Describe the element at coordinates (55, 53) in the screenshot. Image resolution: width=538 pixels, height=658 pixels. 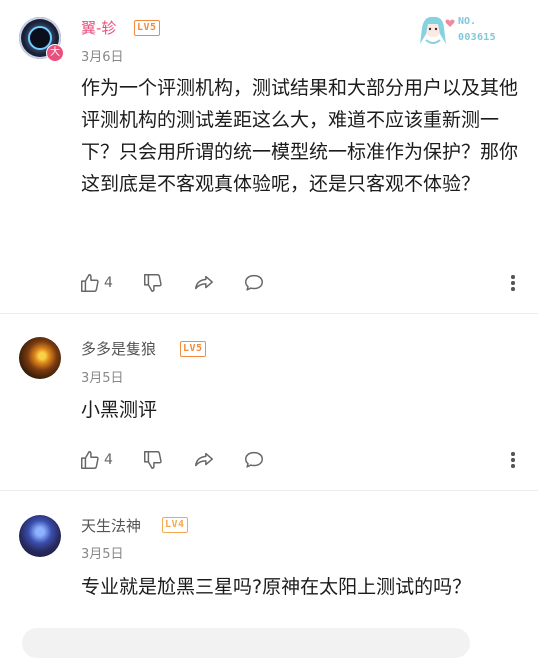
I see `avatar-badge: 大` at that location.